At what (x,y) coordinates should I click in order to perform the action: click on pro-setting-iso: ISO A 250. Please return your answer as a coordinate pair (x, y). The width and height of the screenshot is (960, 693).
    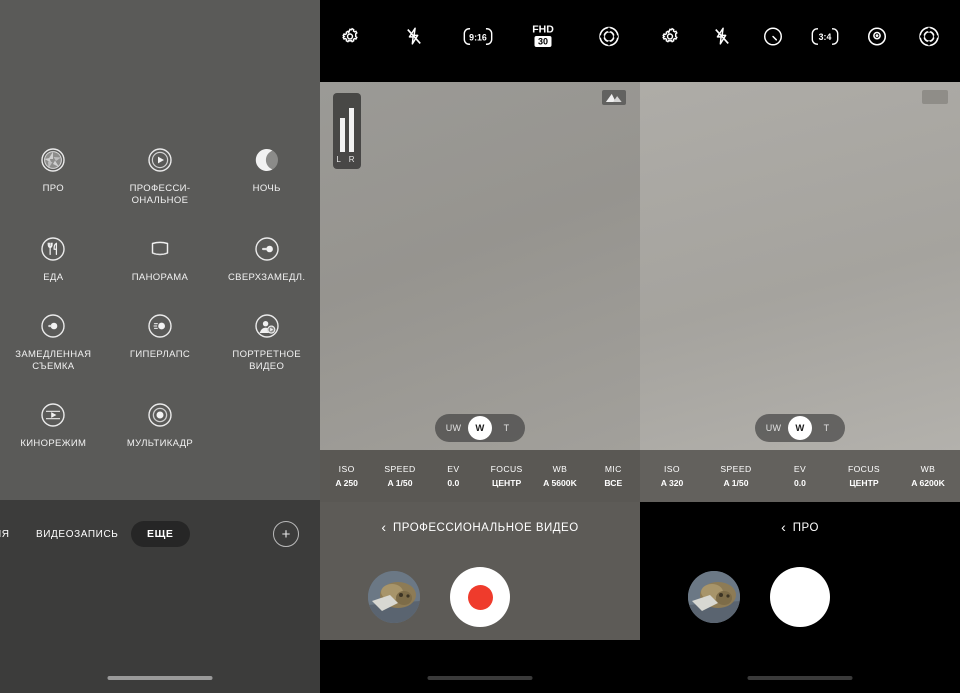
    Looking at the image, I should click on (346, 476).